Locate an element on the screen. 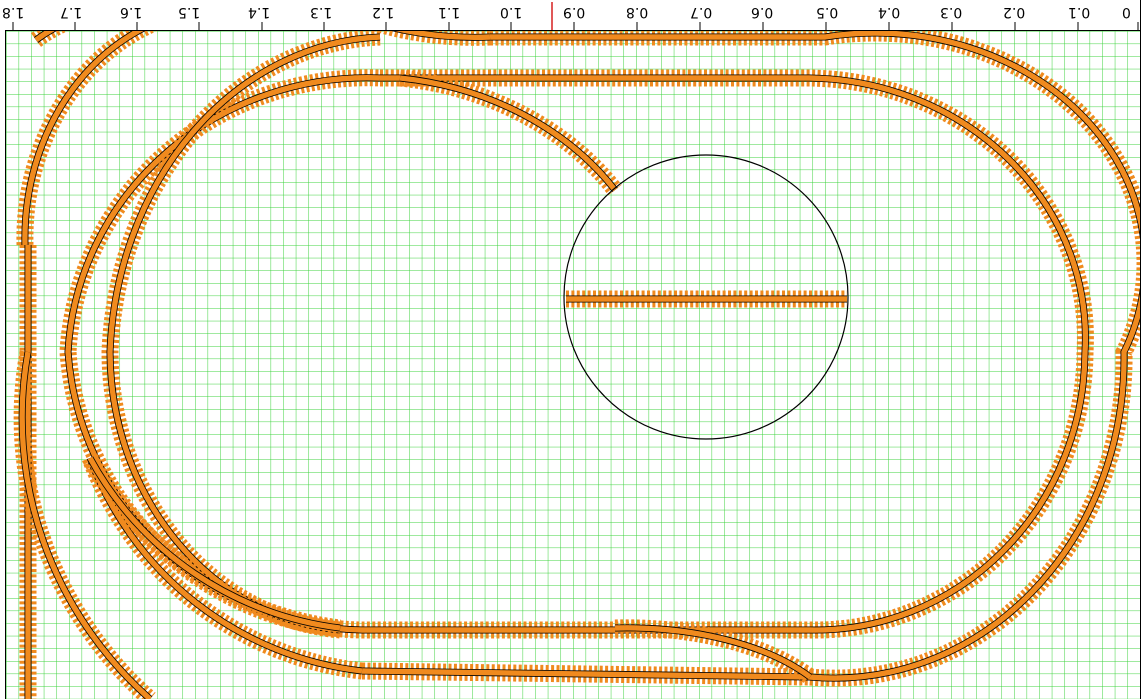 The width and height of the screenshot is (1146, 699). ruler-ticks is located at coordinates (575, 16).